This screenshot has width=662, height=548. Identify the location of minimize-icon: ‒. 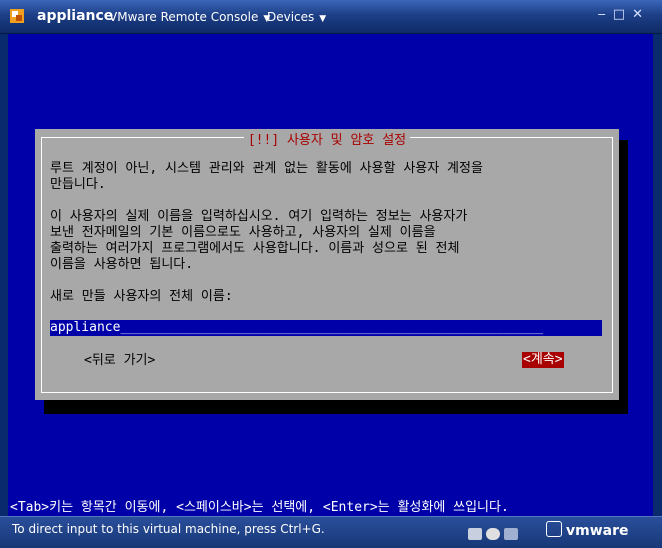
(605, 14).